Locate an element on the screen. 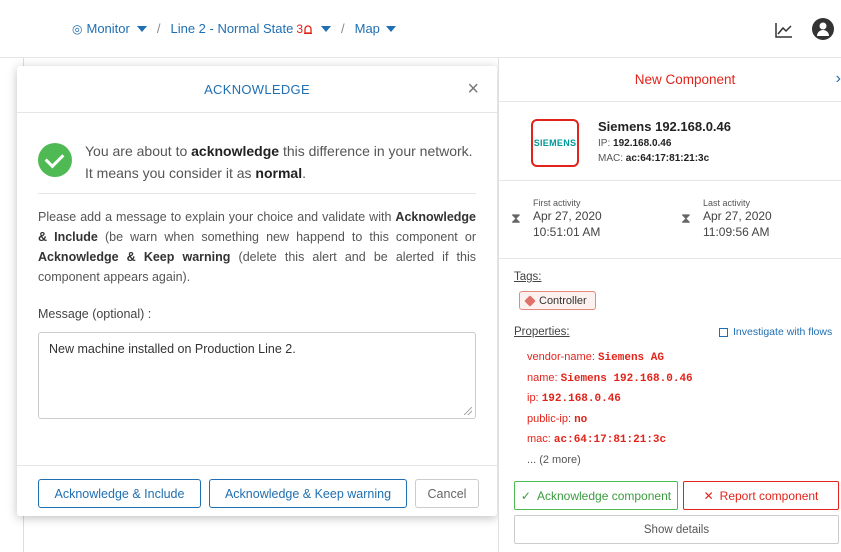 The width and height of the screenshot is (841, 552). component-ip: IP: 192.168.0.46 is located at coordinates (634, 143).